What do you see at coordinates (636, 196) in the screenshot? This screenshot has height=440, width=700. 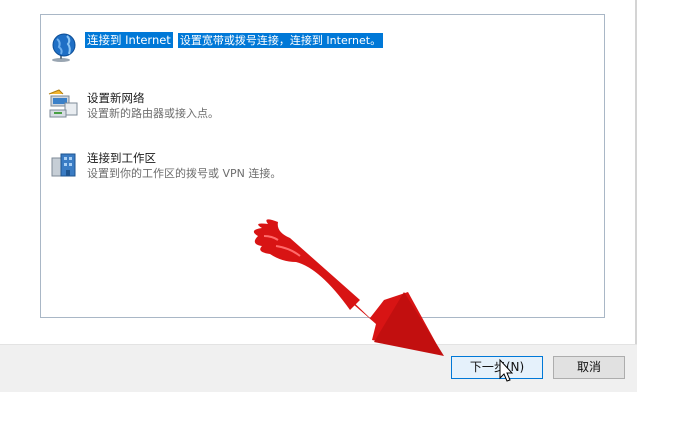 I see `dialog-border` at bounding box center [636, 196].